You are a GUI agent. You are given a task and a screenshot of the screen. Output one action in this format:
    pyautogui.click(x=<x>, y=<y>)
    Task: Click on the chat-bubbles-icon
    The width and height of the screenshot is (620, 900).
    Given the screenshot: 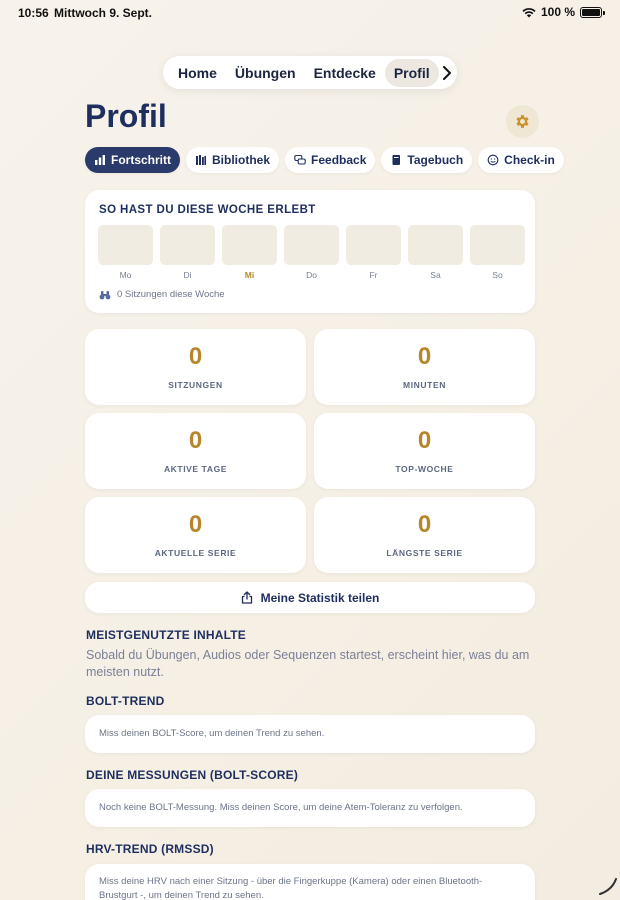 What is the action you would take?
    pyautogui.click(x=300, y=159)
    